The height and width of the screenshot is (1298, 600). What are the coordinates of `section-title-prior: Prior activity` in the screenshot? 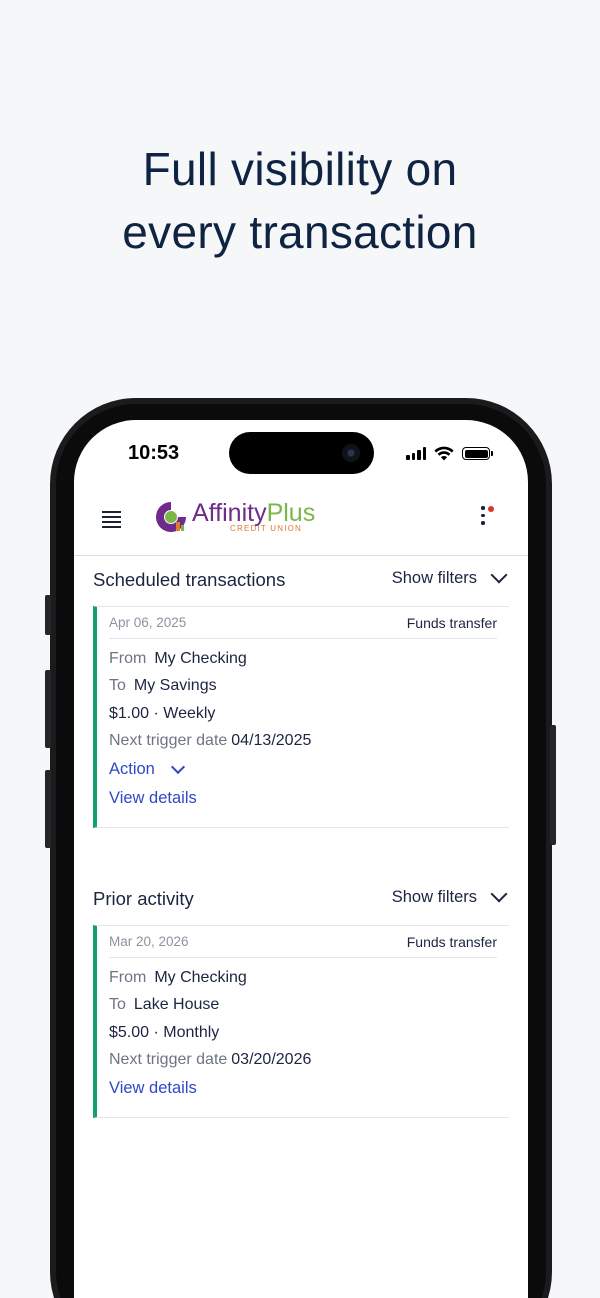 It's located at (143, 898).